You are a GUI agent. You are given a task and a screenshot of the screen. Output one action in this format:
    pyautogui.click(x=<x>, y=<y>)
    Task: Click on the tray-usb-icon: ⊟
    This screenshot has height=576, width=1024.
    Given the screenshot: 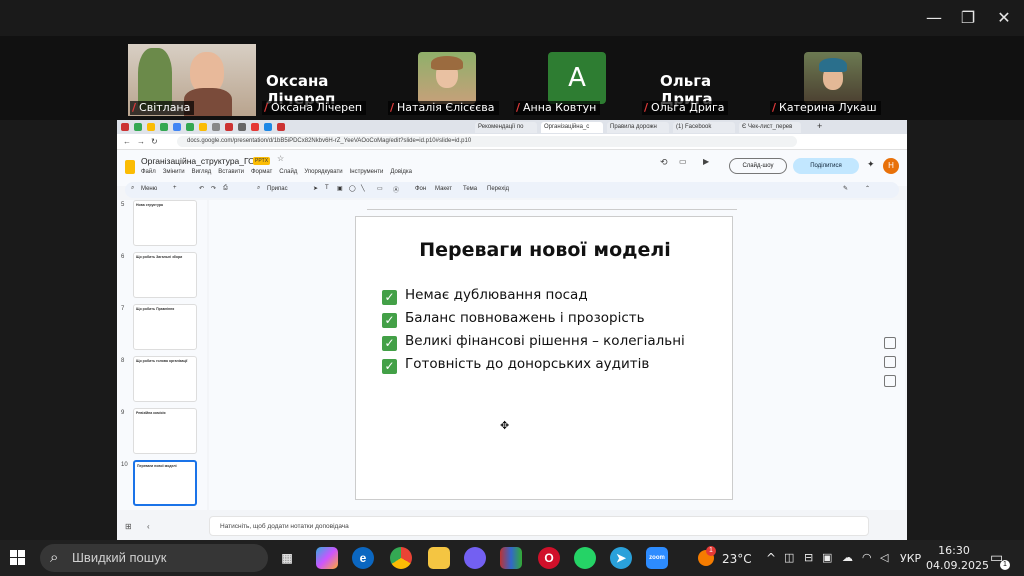 What is the action you would take?
    pyautogui.click(x=808, y=557)
    